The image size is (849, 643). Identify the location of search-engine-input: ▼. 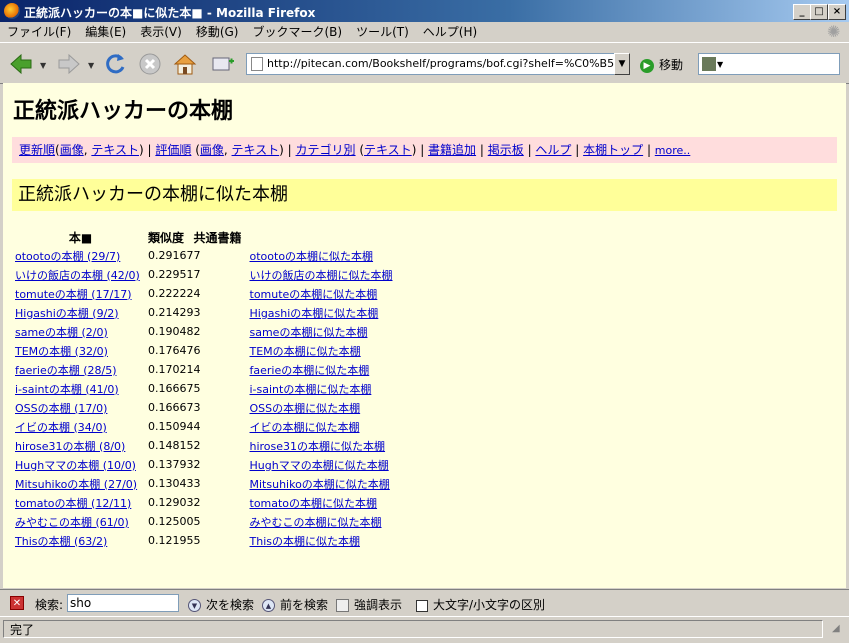
(769, 64).